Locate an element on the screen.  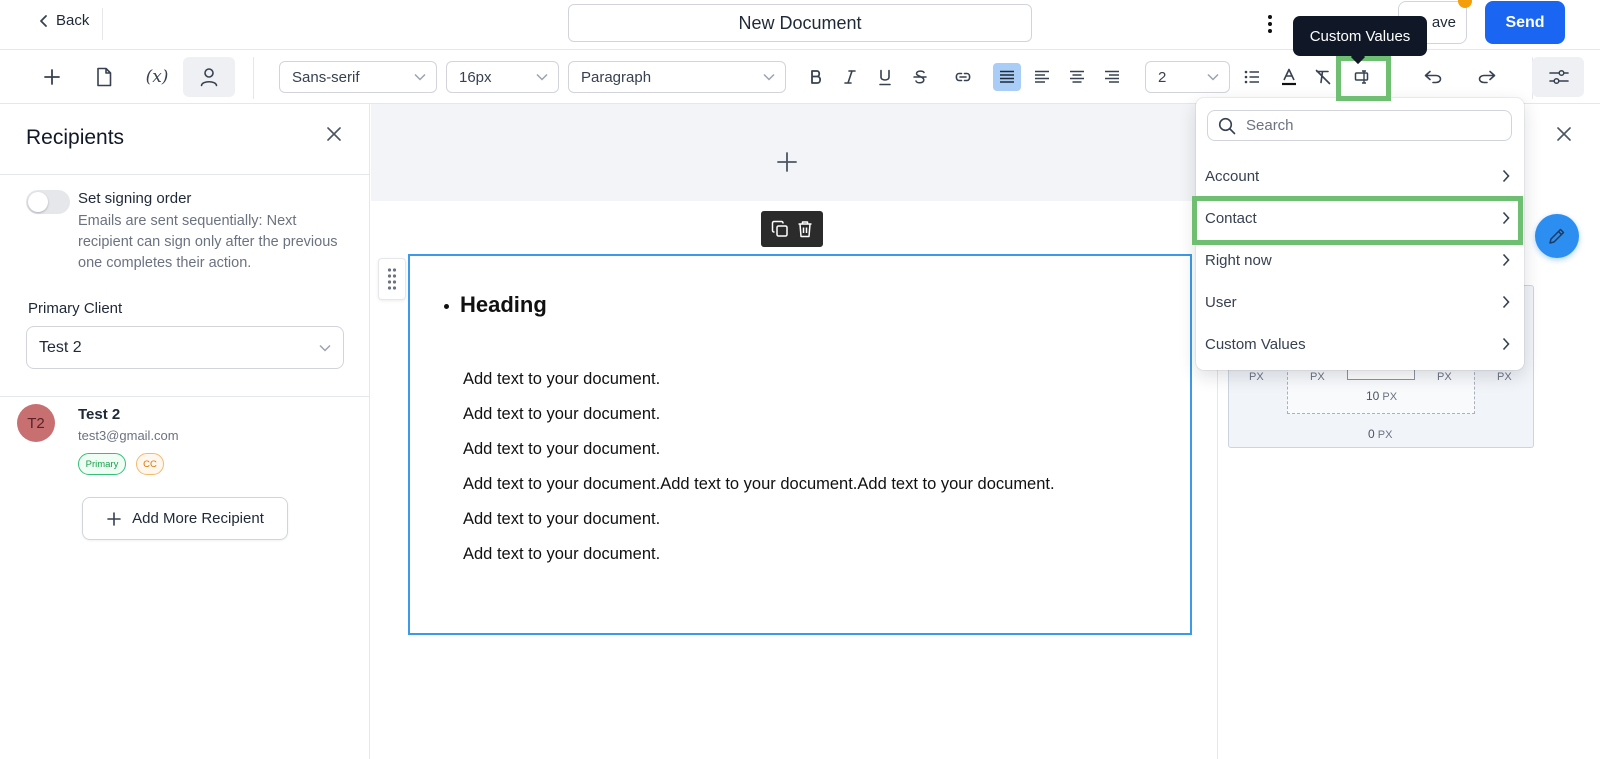
duplicate-icon is located at coordinates (780, 229).